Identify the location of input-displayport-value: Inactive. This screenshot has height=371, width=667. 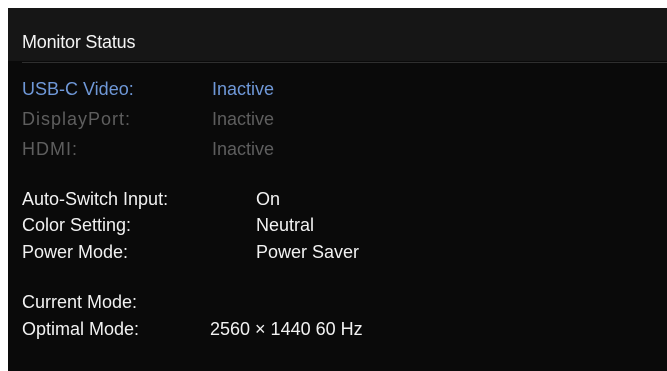
(243, 119).